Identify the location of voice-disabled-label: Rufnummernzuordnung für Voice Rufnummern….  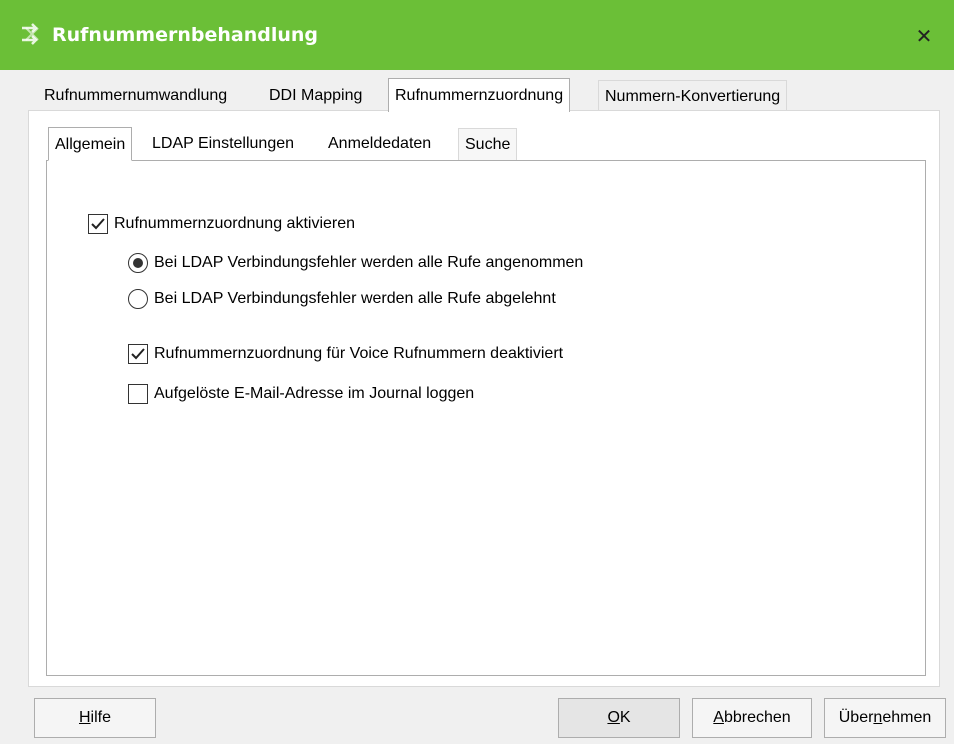
(359, 353).